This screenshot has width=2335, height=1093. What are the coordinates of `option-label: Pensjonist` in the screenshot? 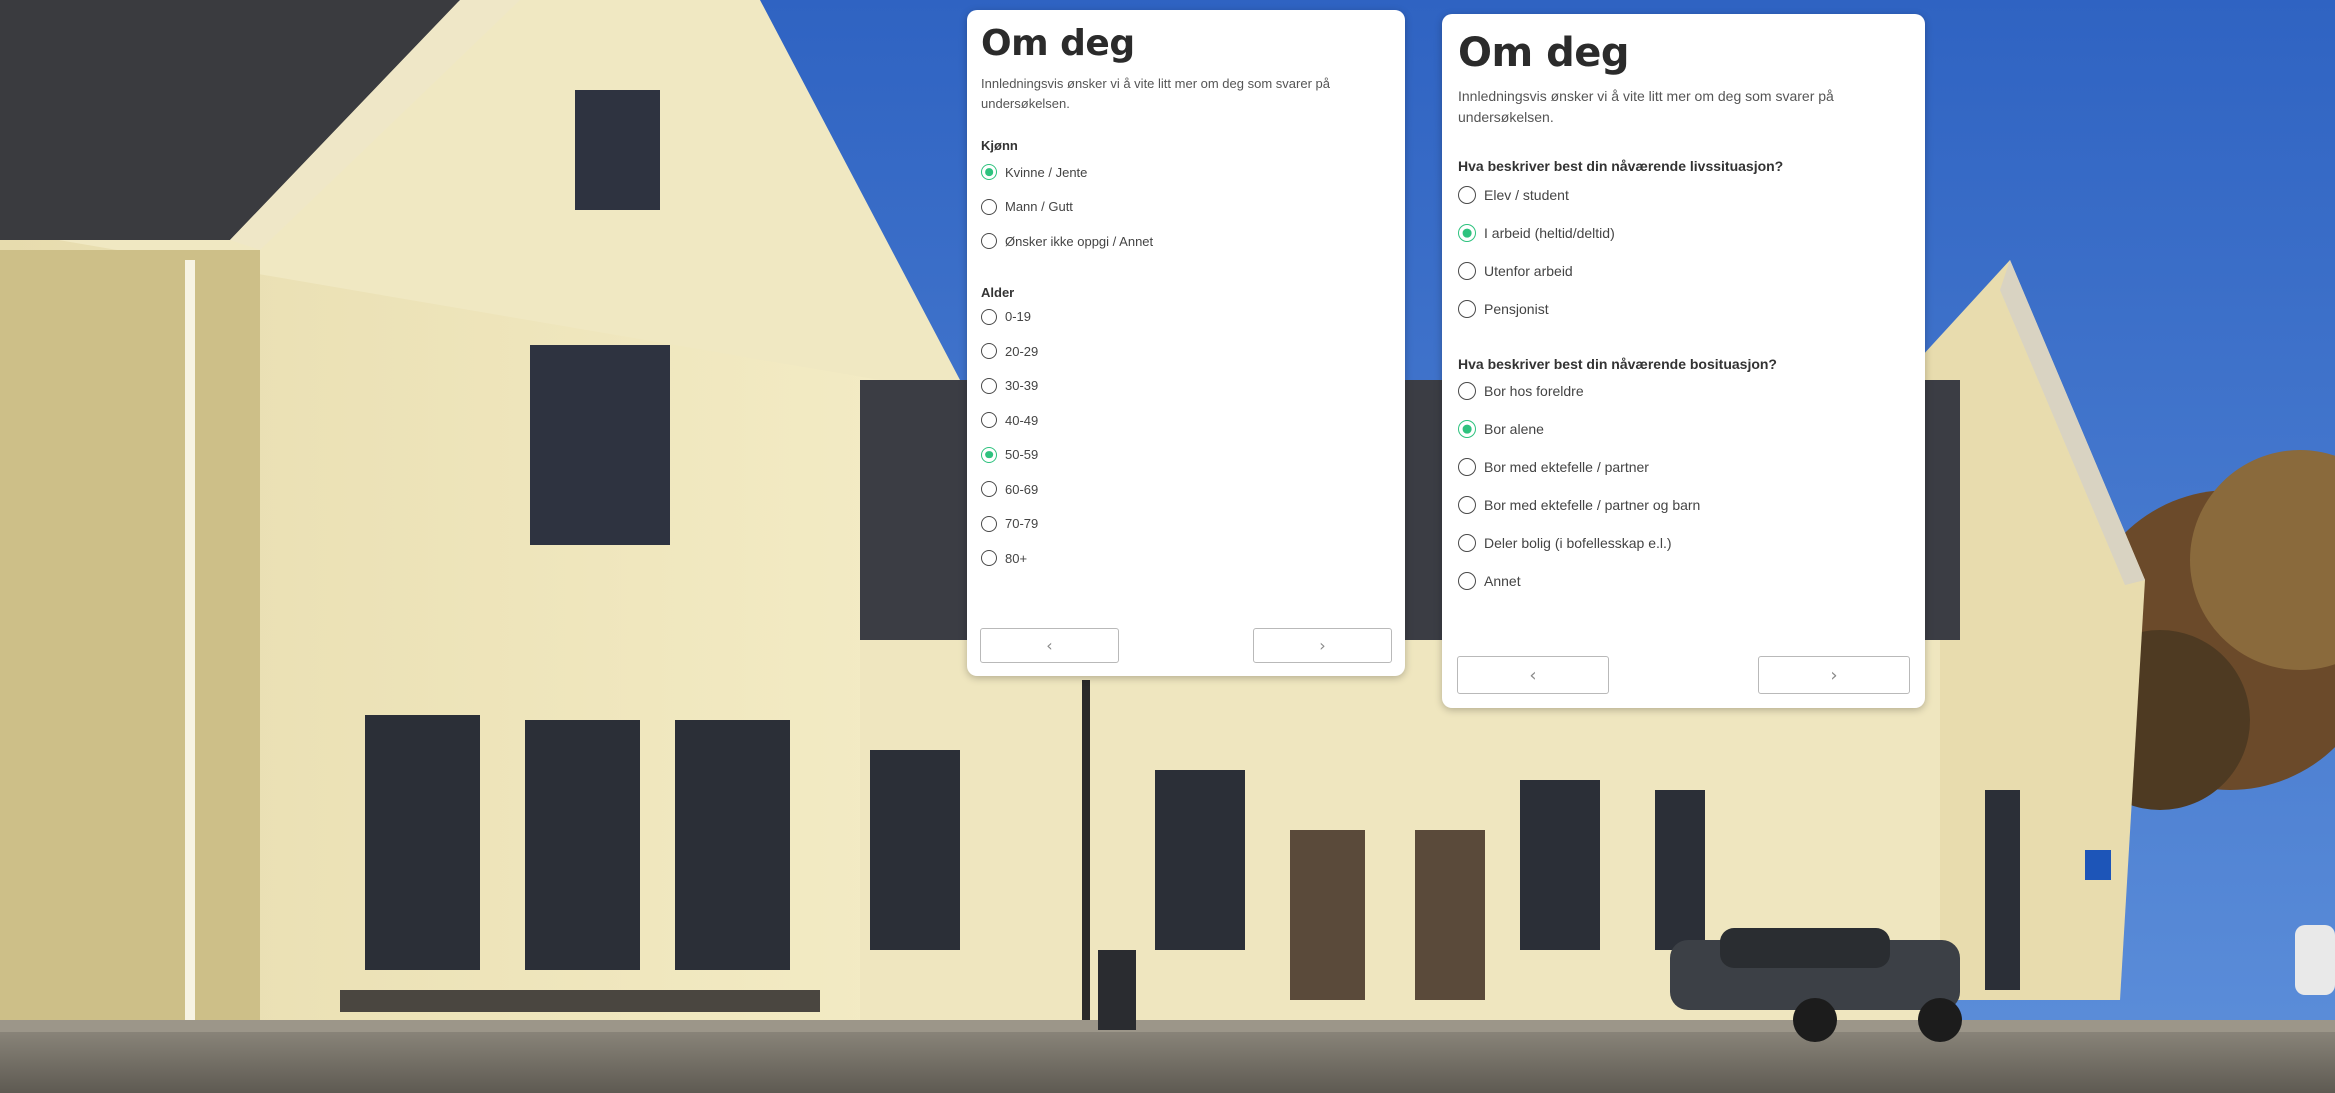 It's located at (1516, 309).